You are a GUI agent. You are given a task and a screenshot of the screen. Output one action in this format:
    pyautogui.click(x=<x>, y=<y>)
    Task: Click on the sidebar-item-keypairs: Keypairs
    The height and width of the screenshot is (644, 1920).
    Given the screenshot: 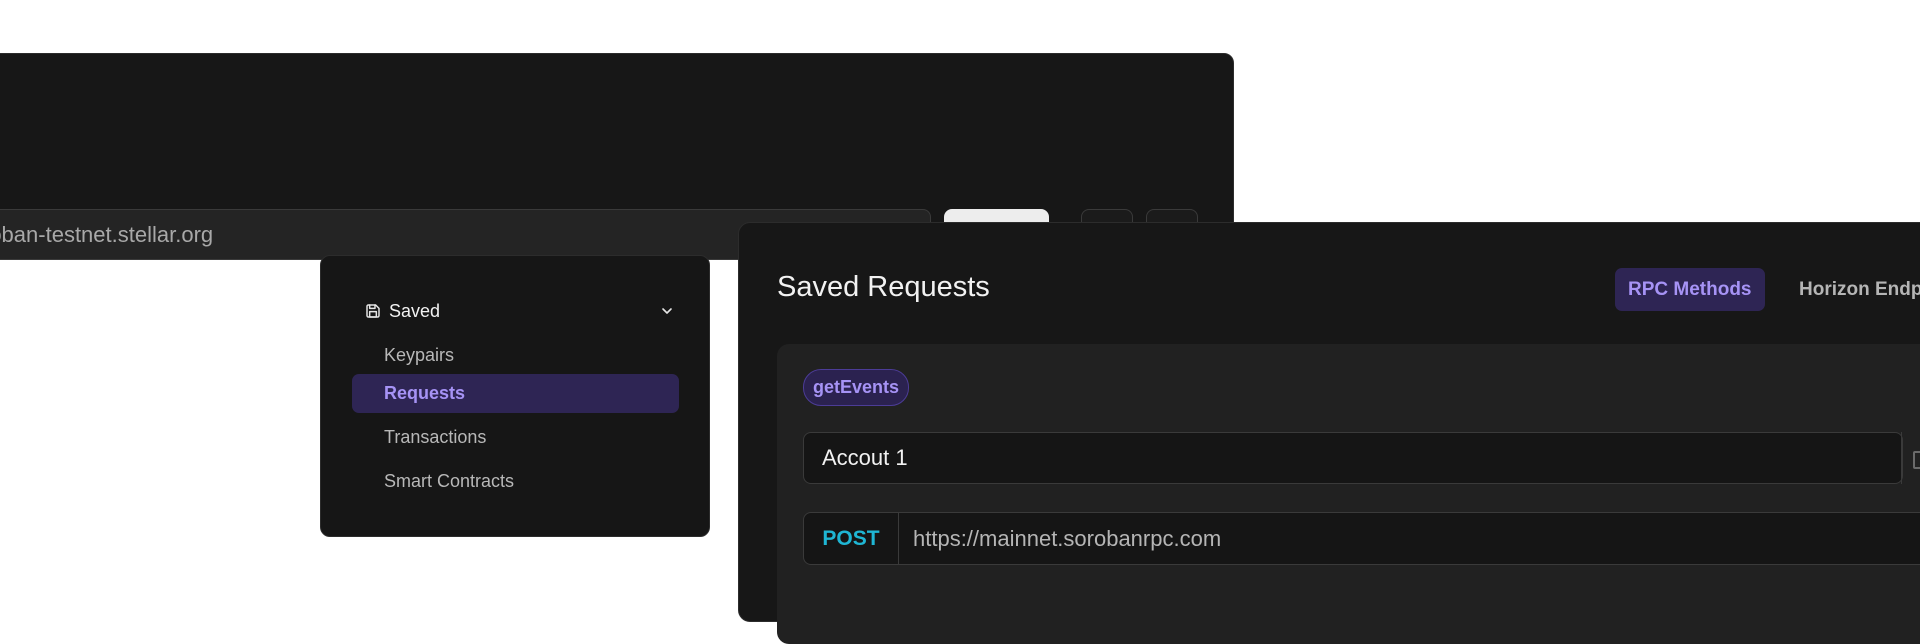 What is the action you would take?
    pyautogui.click(x=515, y=355)
    